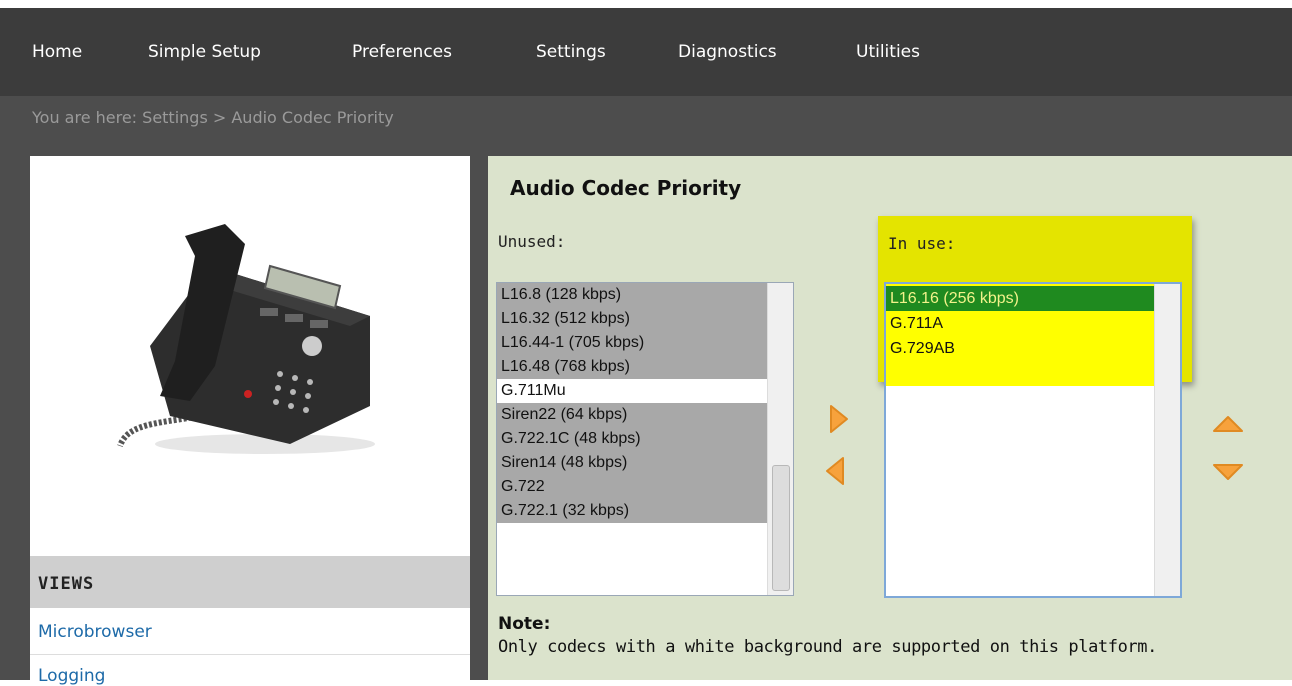 The height and width of the screenshot is (686, 1292). Describe the element at coordinates (727, 52) in the screenshot. I see `nav-diagnostics: Diagnostics` at that location.